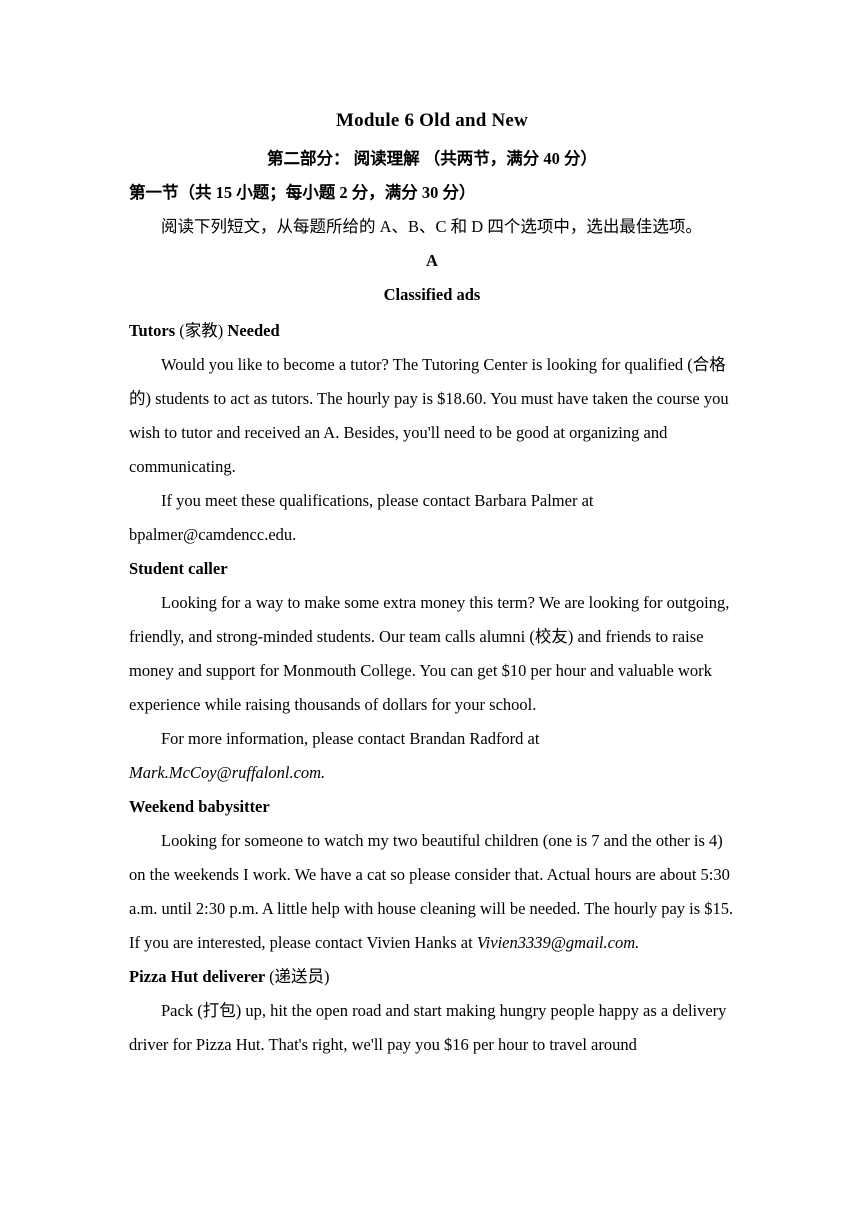 This screenshot has height=1216, width=860. Describe the element at coordinates (432, 294) in the screenshot. I see `passage-title: Classified ads` at that location.